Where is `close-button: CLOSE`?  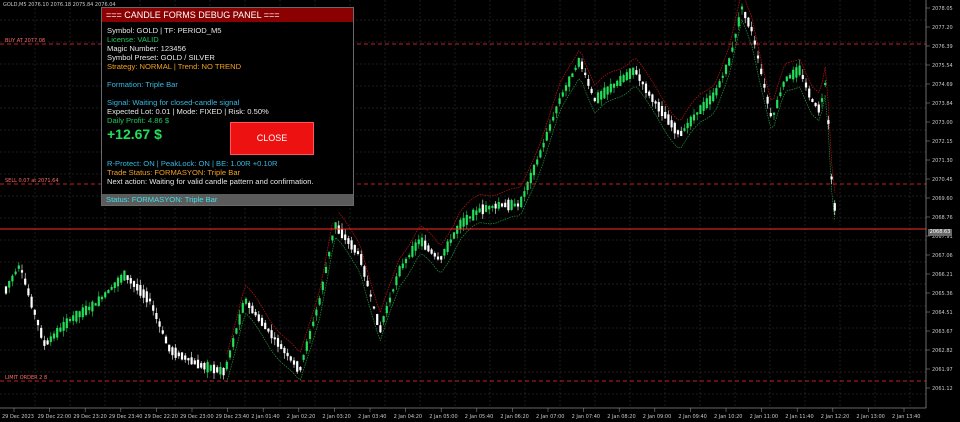
close-button: CLOSE is located at coordinates (272, 138).